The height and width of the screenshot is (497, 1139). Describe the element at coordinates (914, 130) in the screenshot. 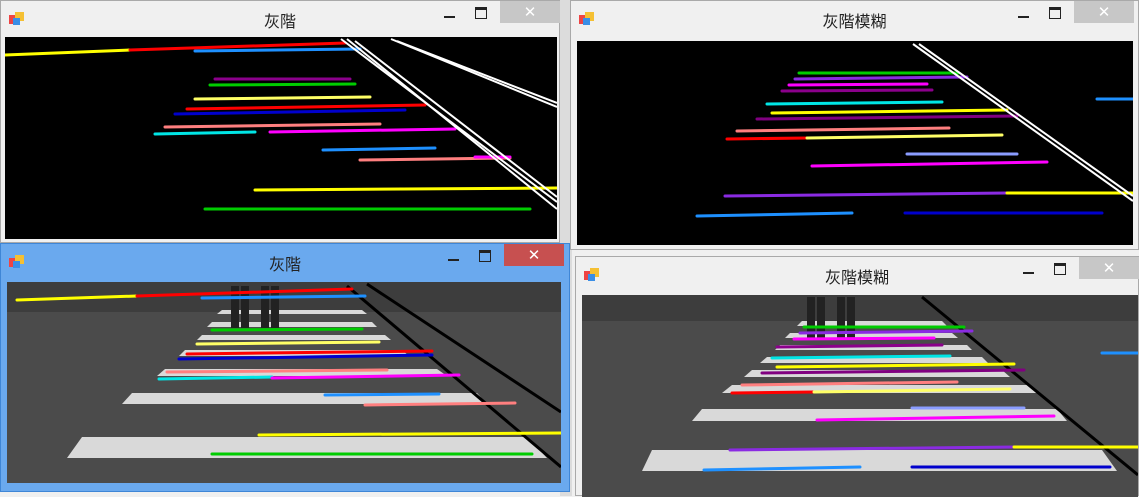

I see `hough-lines-image` at that location.